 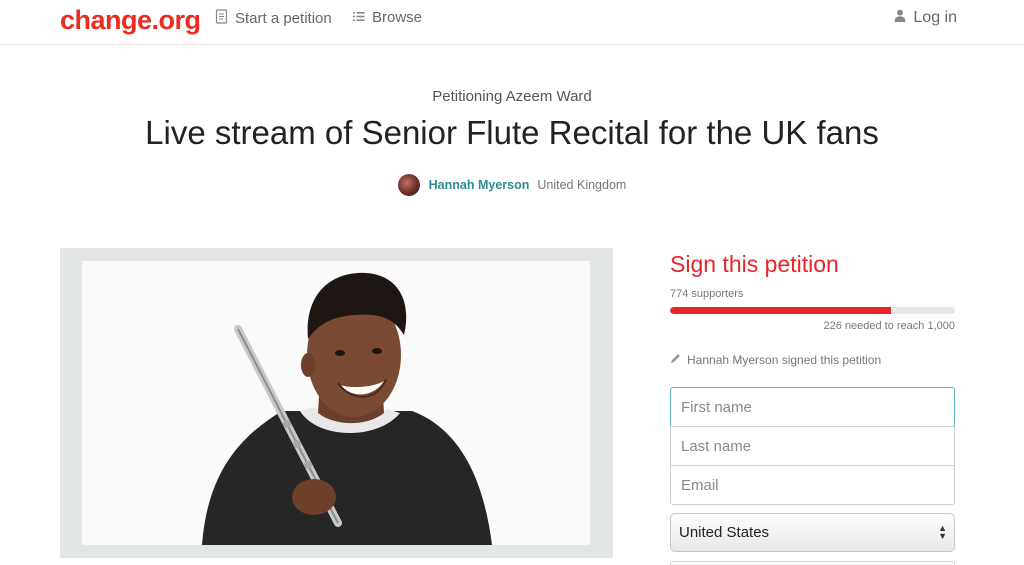 What do you see at coordinates (130, 20) in the screenshot?
I see `change-org-logo: change.org` at bounding box center [130, 20].